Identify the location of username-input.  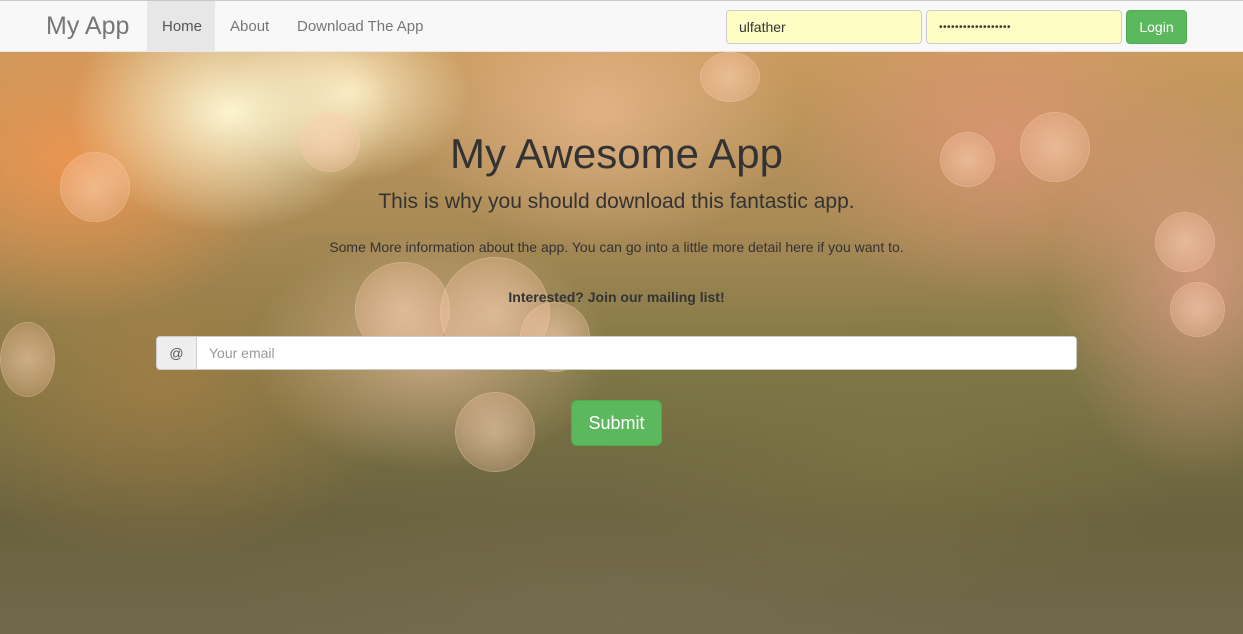
(824, 27).